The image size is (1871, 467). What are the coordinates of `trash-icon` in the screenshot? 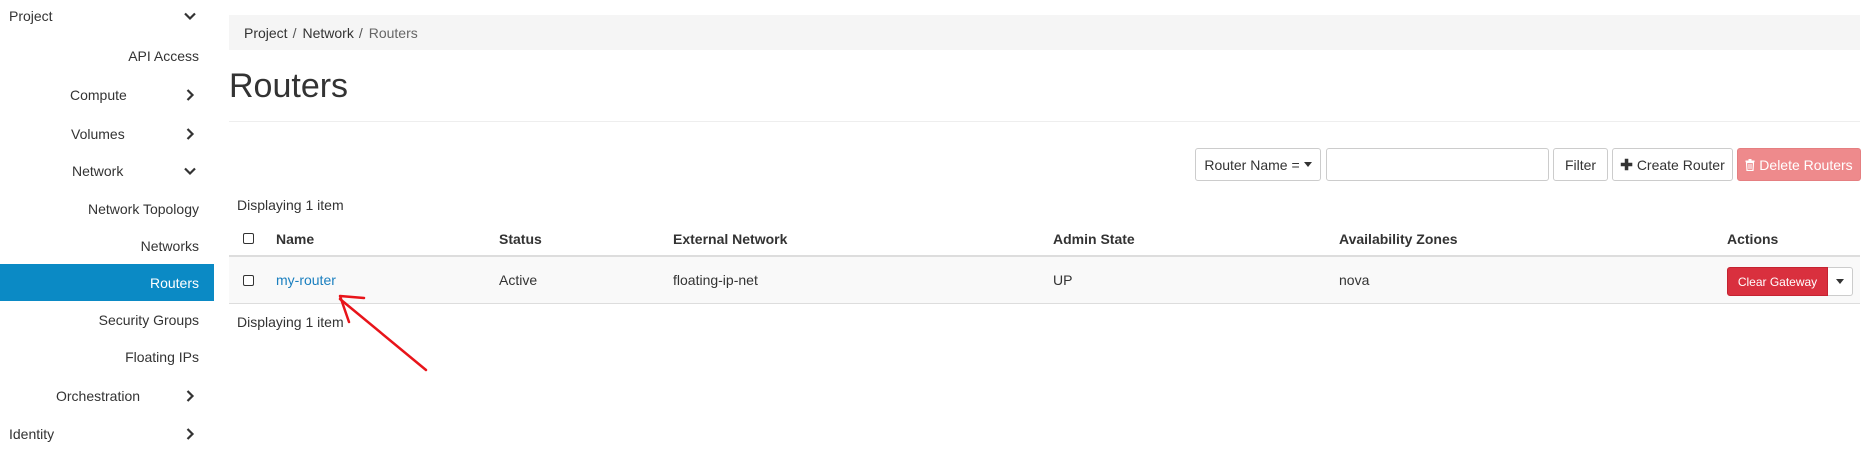 It's located at (1750, 164).